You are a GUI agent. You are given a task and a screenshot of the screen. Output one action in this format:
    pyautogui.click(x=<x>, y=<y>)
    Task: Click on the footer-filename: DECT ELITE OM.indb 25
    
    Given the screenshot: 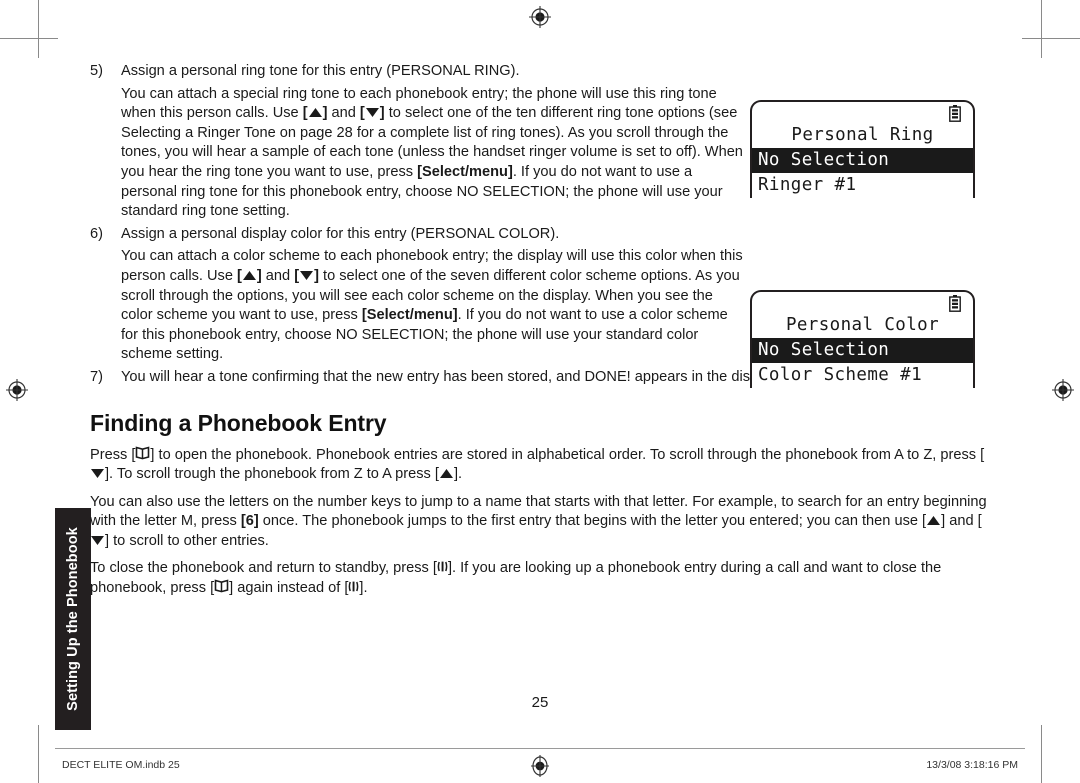 What is the action you would take?
    pyautogui.click(x=121, y=765)
    